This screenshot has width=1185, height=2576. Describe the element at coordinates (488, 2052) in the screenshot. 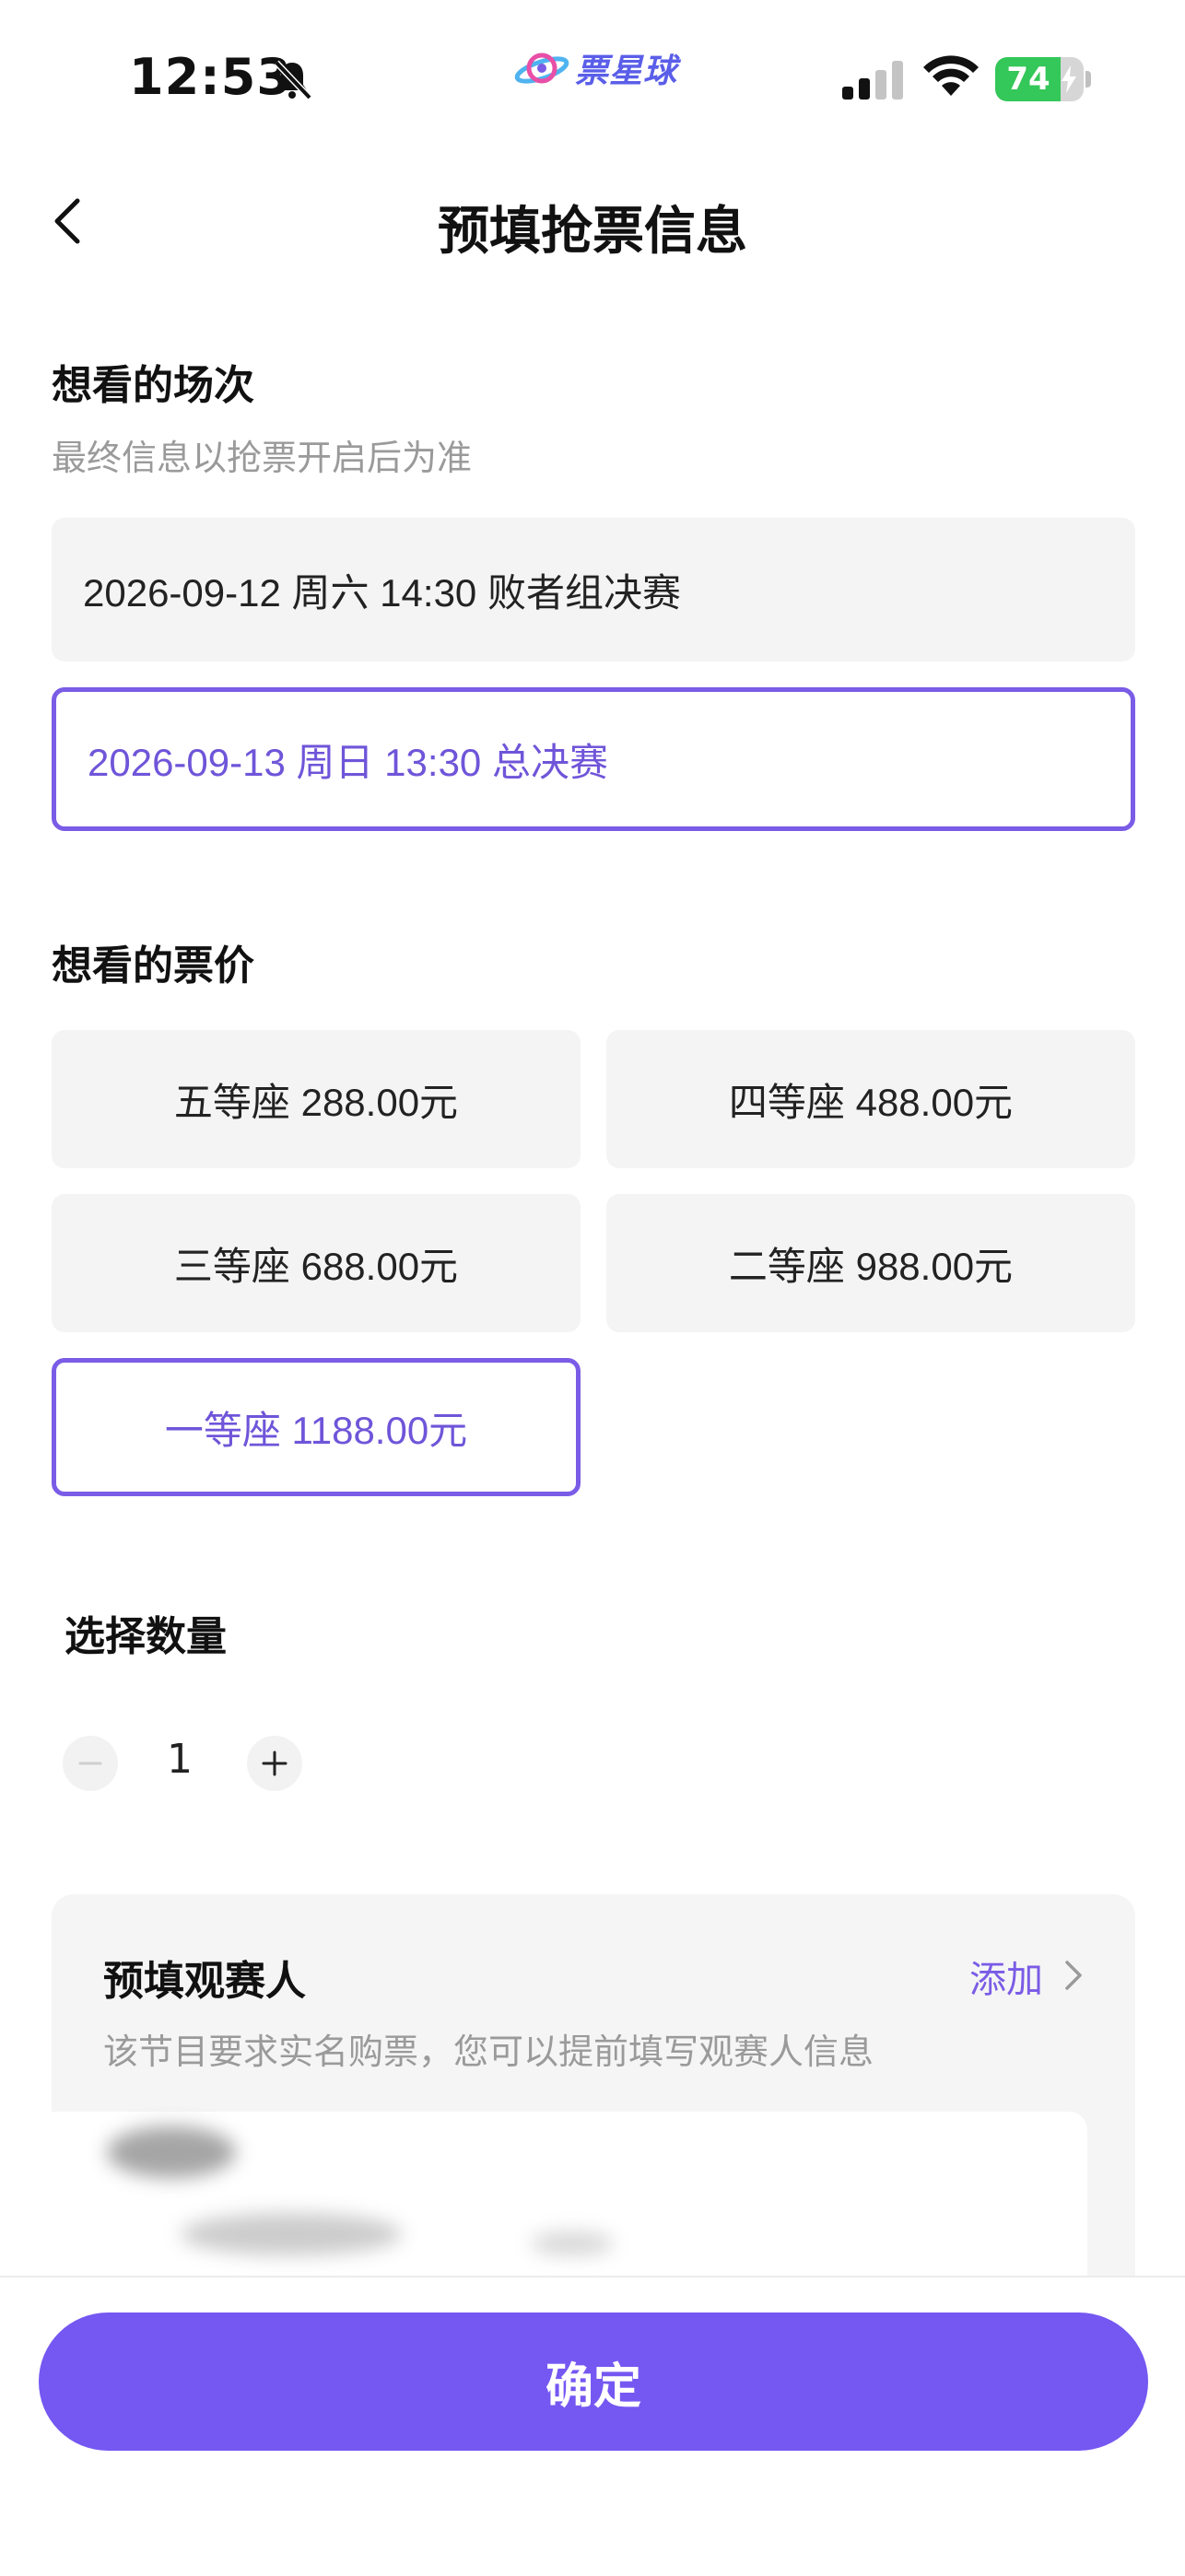

I see `attendee-subtitle: 该节目要求实名购票，您可以提前填写观赛人信息` at that location.